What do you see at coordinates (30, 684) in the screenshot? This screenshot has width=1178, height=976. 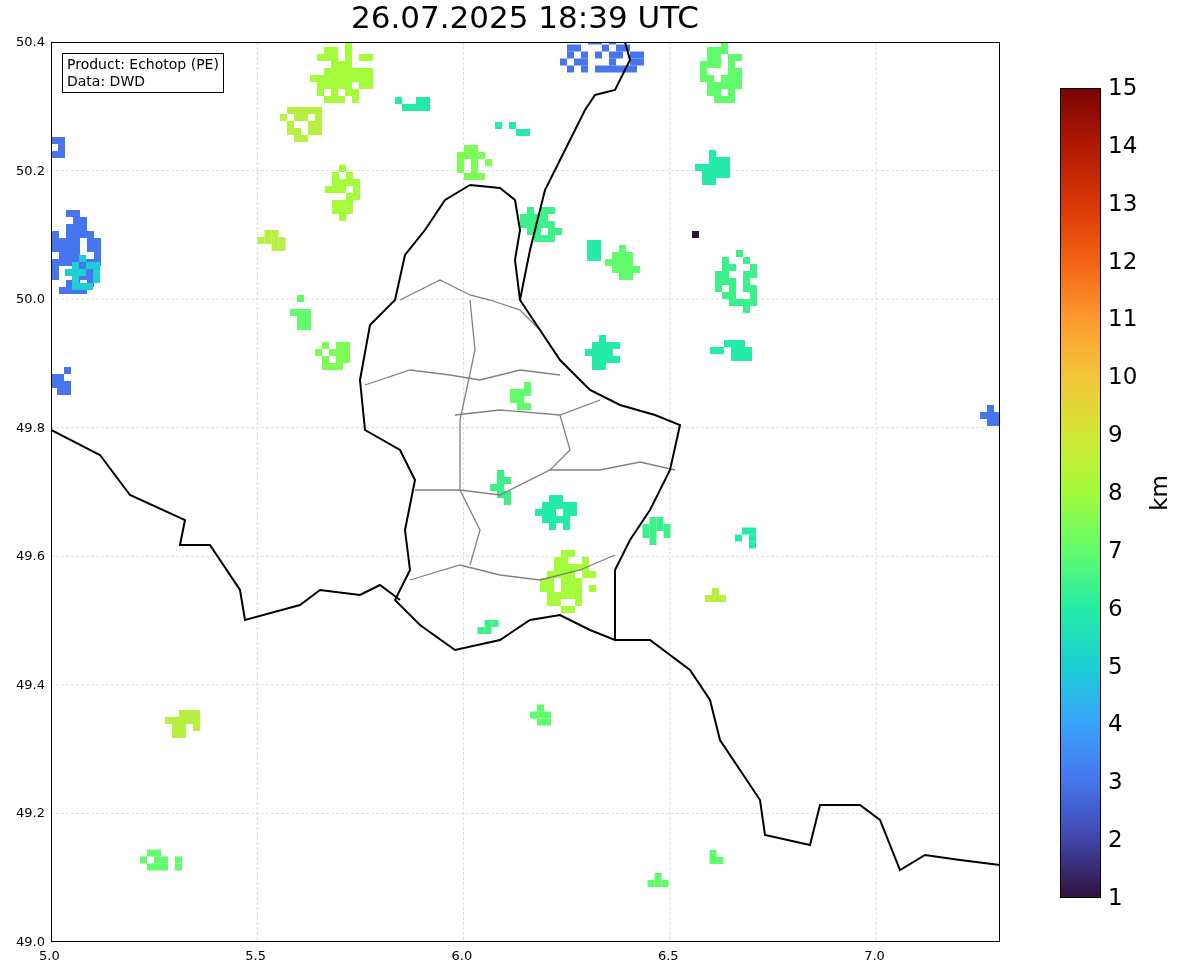 I see `axis-tick-label: 49.4` at bounding box center [30, 684].